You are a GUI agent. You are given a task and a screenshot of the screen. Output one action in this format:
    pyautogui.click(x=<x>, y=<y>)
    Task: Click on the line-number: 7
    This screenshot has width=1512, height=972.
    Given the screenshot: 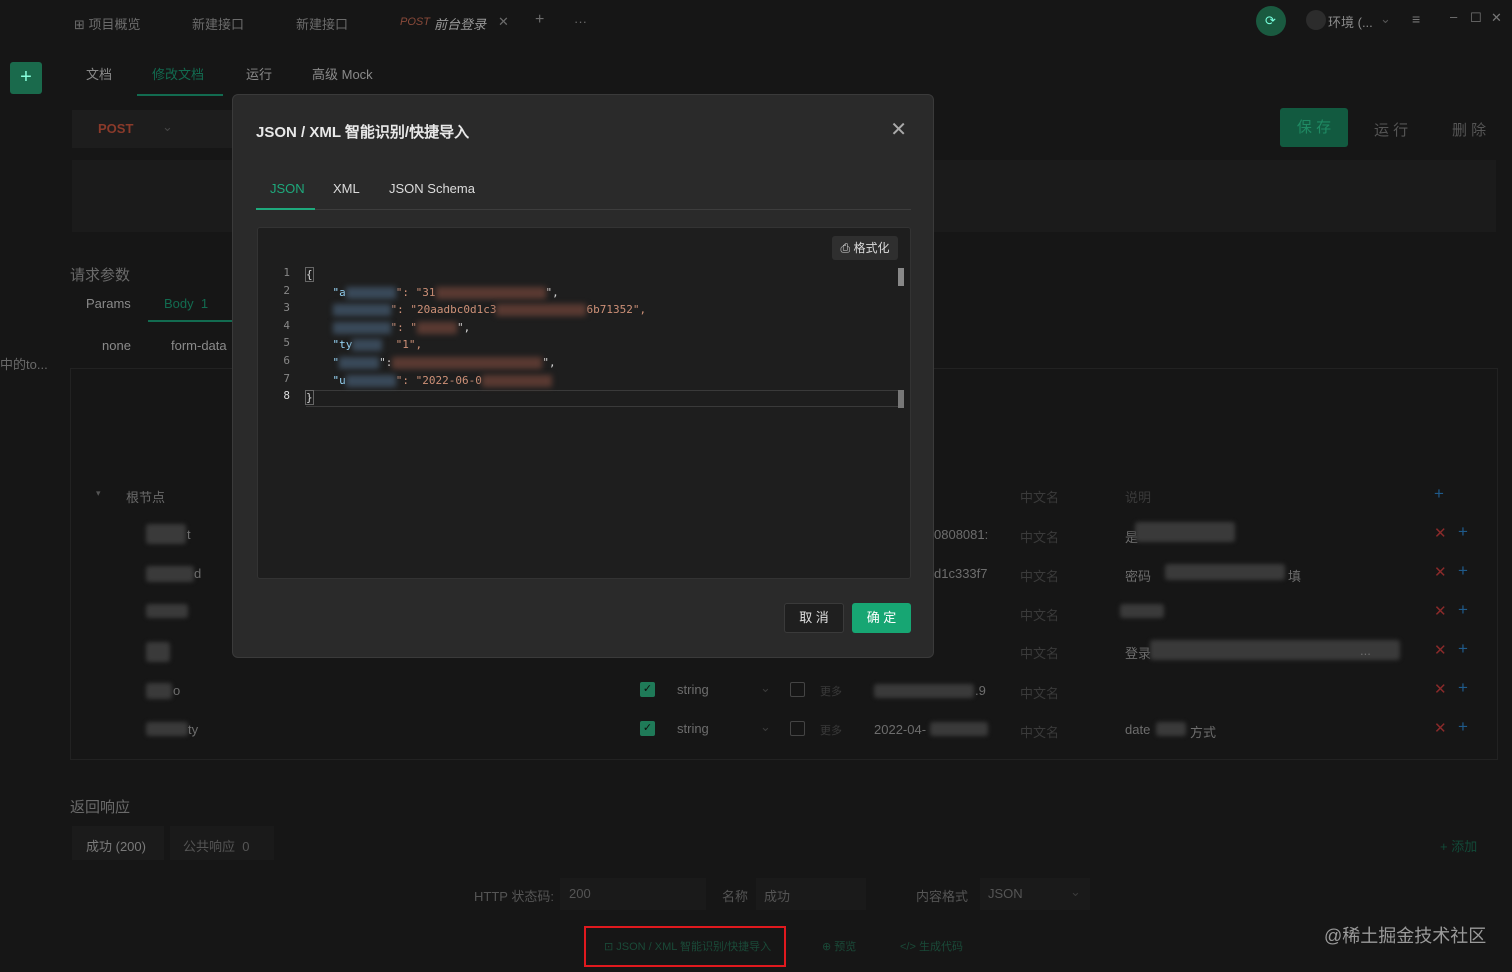 What is the action you would take?
    pyautogui.click(x=286, y=378)
    